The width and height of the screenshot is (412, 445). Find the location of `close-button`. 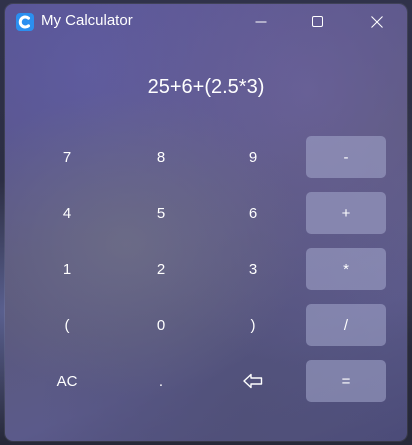

close-button is located at coordinates (377, 22).